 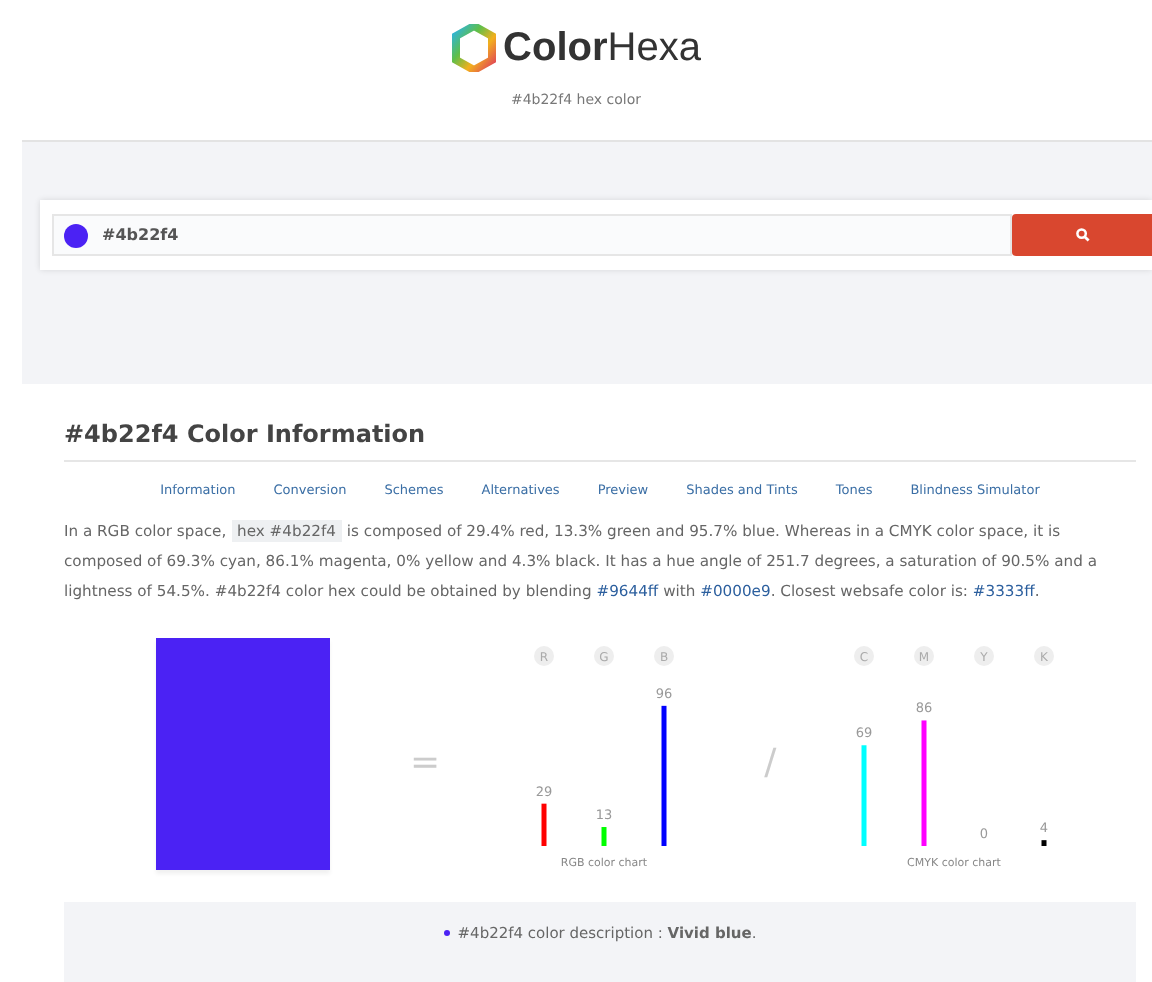 What do you see at coordinates (473, 48) in the screenshot?
I see `hexagon-logo-icon` at bounding box center [473, 48].